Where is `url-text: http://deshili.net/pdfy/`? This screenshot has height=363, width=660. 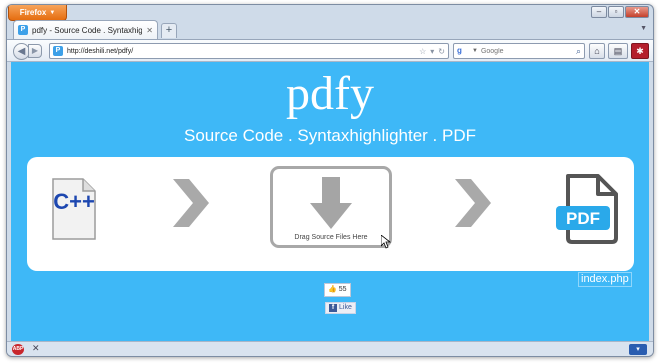 url-text: http://deshili.net/pdfy/ is located at coordinates (241, 51).